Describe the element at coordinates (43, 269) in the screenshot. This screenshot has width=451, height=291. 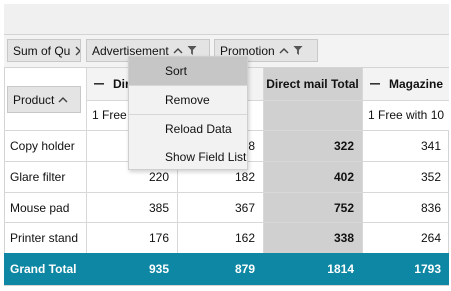
I see `grand-total-label: Grand Total` at that location.